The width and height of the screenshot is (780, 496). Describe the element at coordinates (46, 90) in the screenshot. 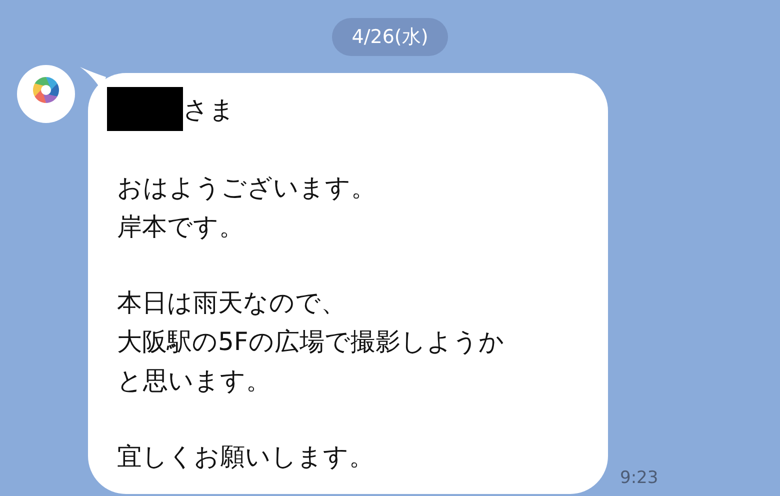

I see `aperture-logo-icon` at that location.